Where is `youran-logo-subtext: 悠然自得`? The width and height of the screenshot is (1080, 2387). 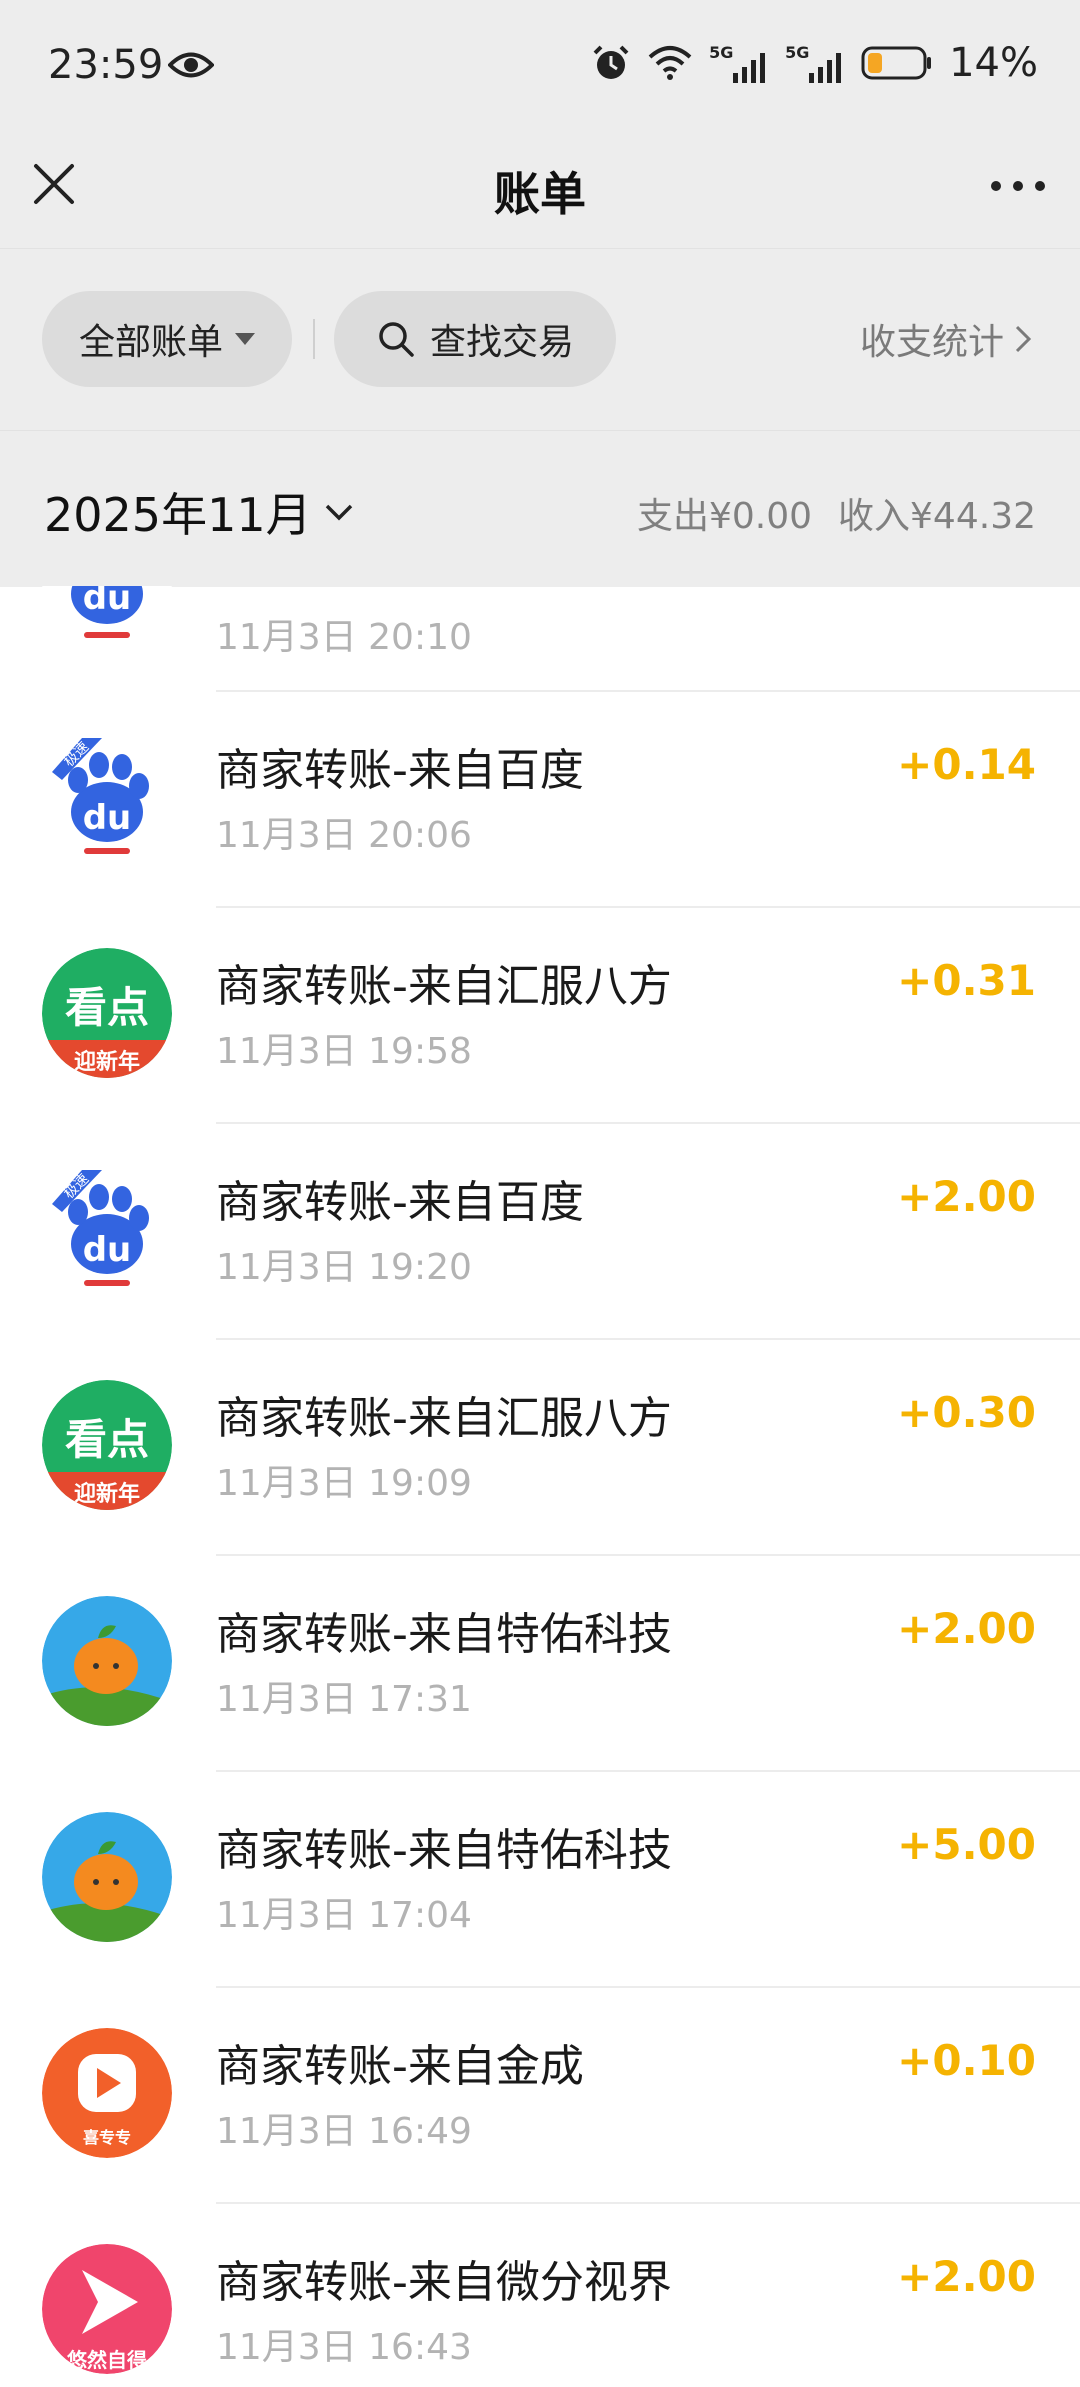 youran-logo-subtext: 悠然自得 is located at coordinates (107, 2360).